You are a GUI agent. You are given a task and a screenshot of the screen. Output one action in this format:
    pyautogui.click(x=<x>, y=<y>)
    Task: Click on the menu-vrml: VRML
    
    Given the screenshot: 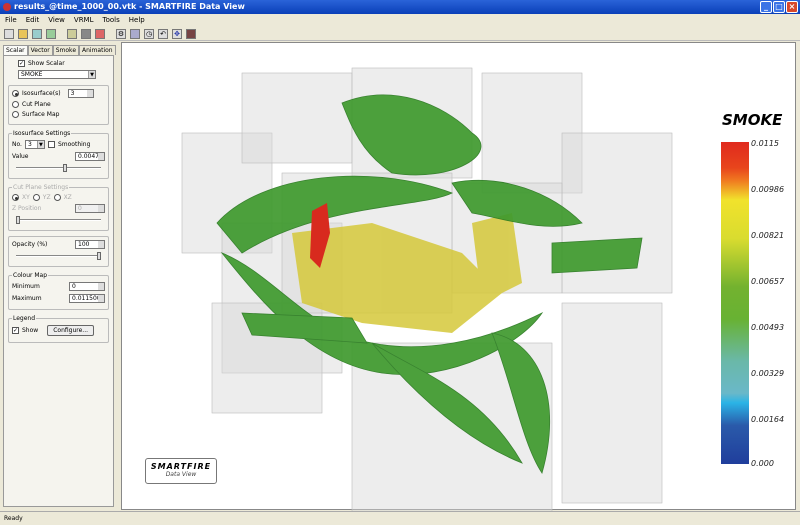 What is the action you would take?
    pyautogui.click(x=84, y=20)
    